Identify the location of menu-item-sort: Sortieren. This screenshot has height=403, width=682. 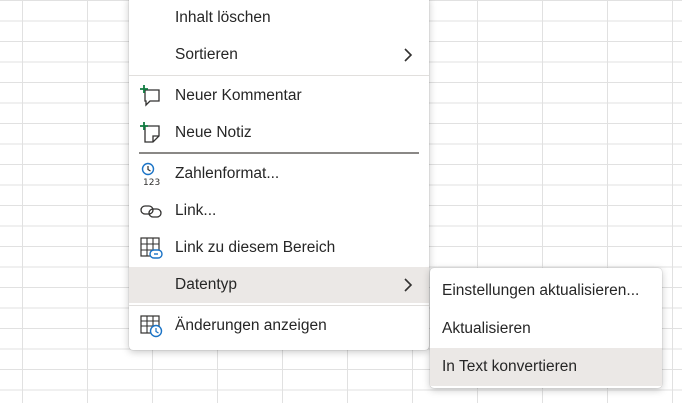
(279, 55).